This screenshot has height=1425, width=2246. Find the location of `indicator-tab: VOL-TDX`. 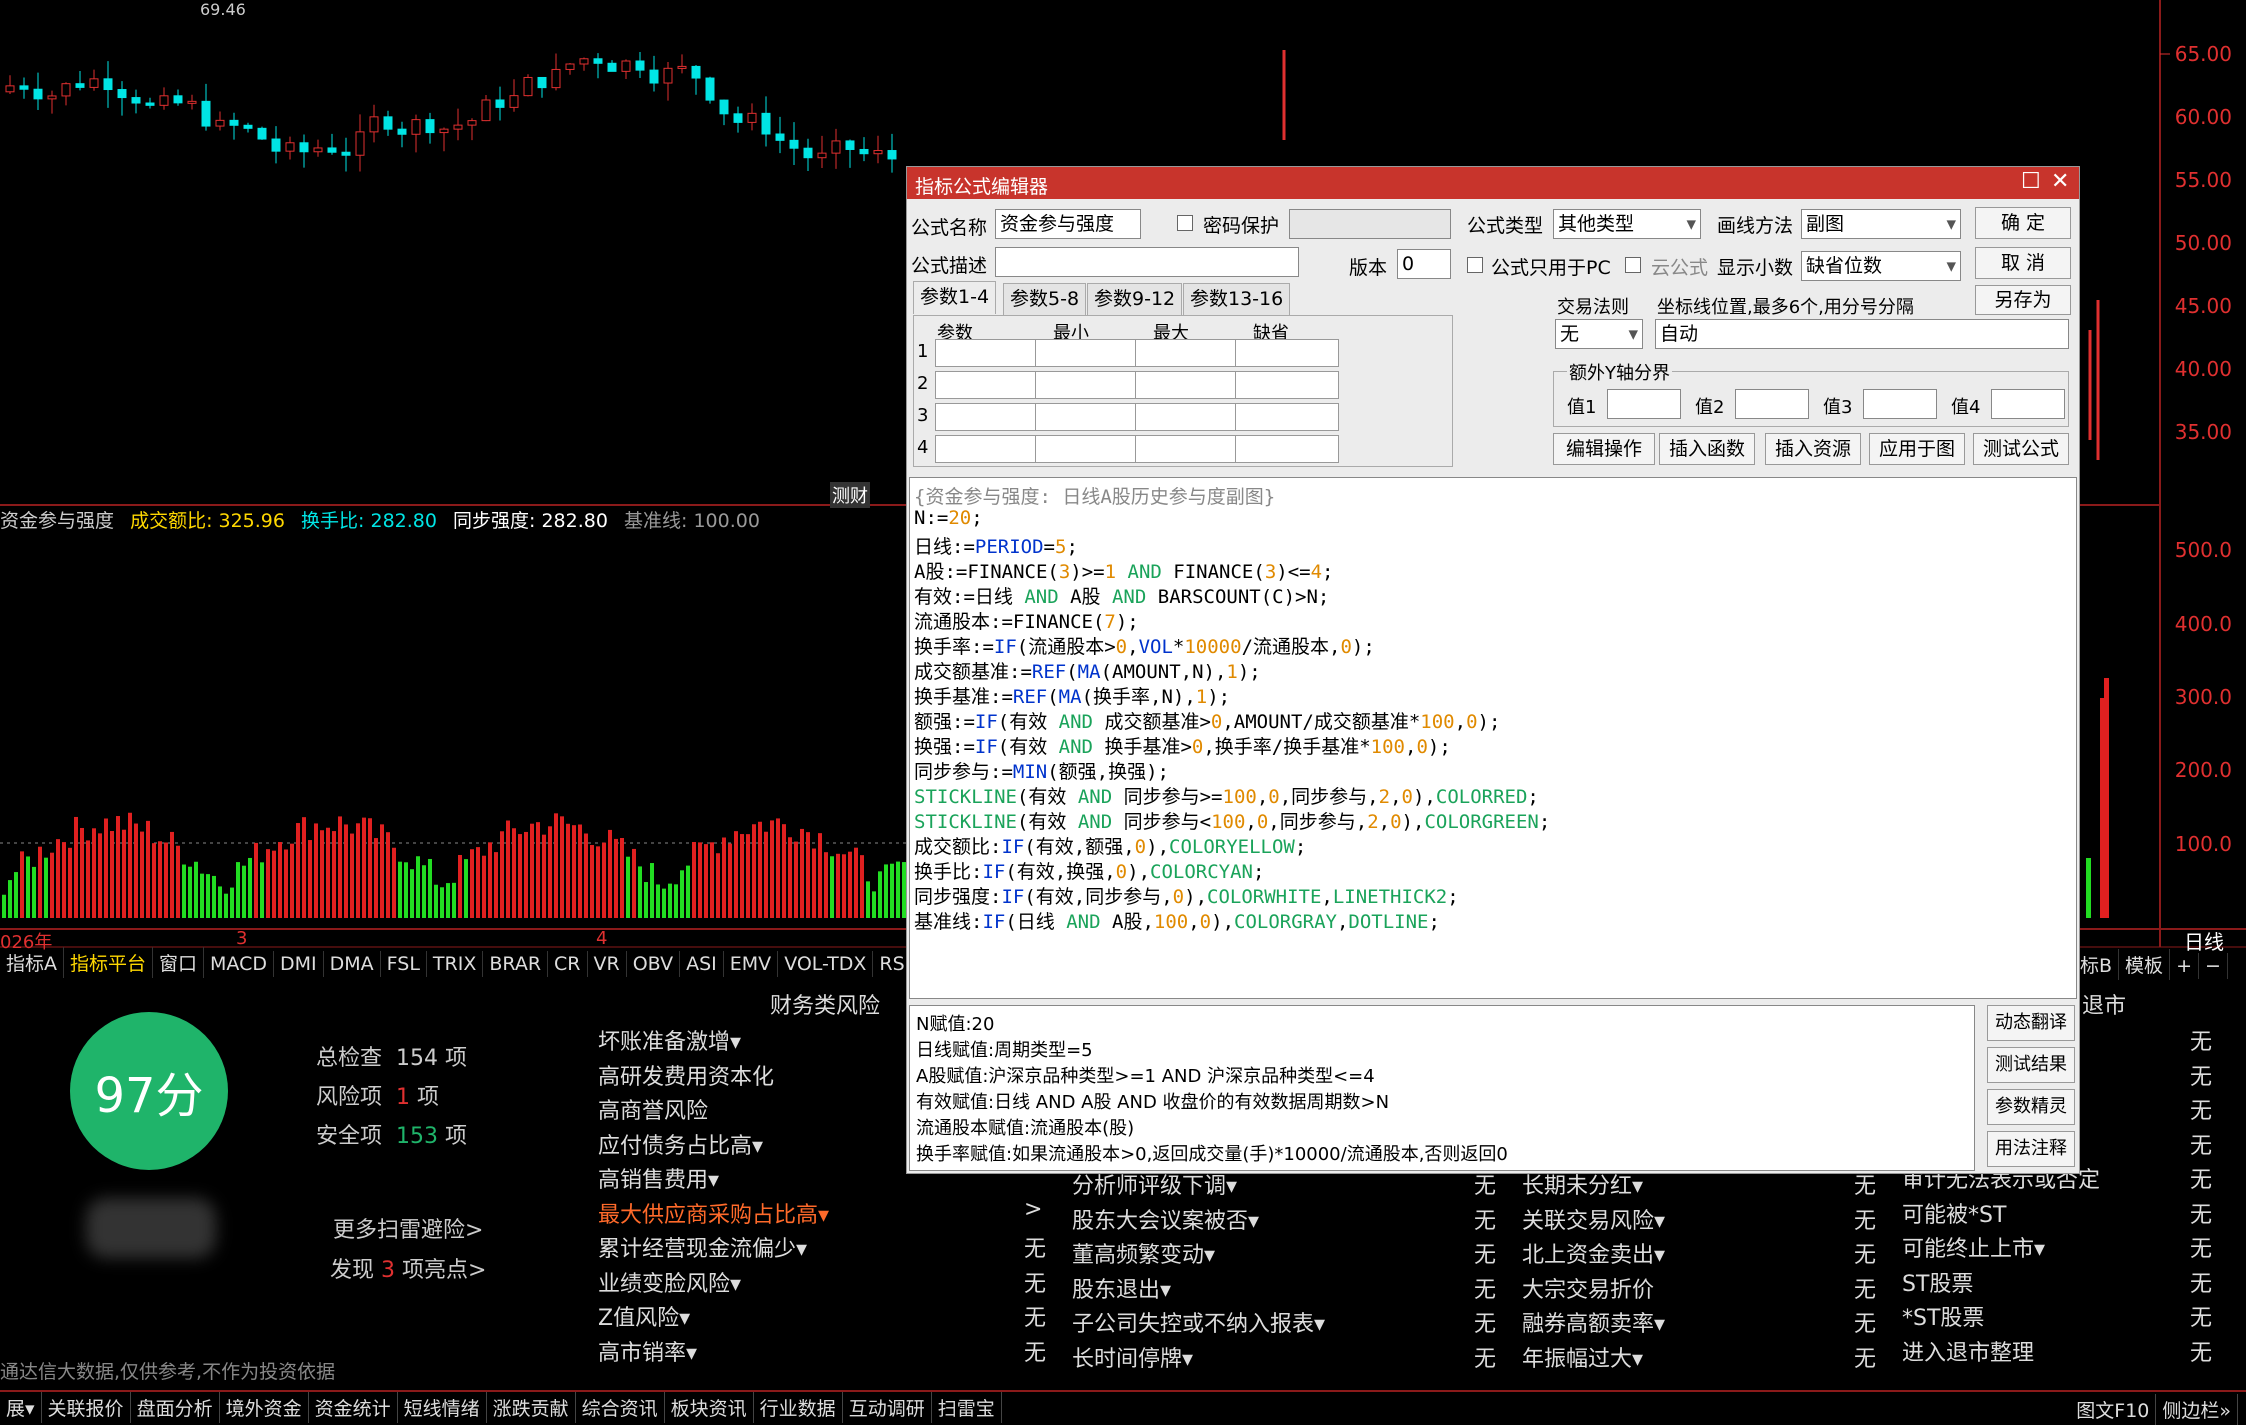

indicator-tab: VOL-TDX is located at coordinates (826, 964).